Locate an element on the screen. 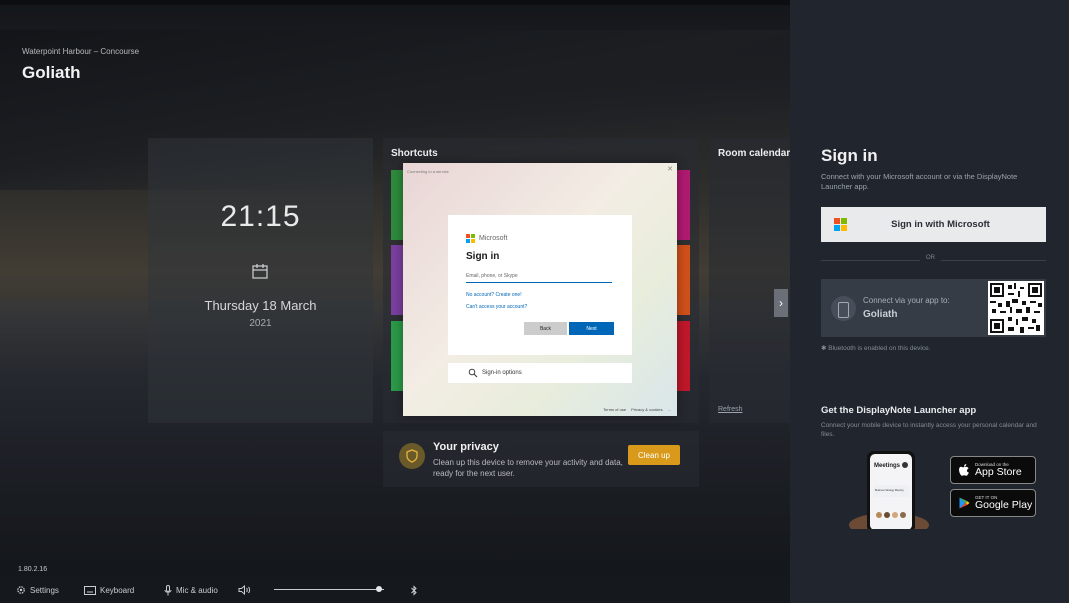 This screenshot has width=1069, height=603. microphone-icon is located at coordinates (168, 589).